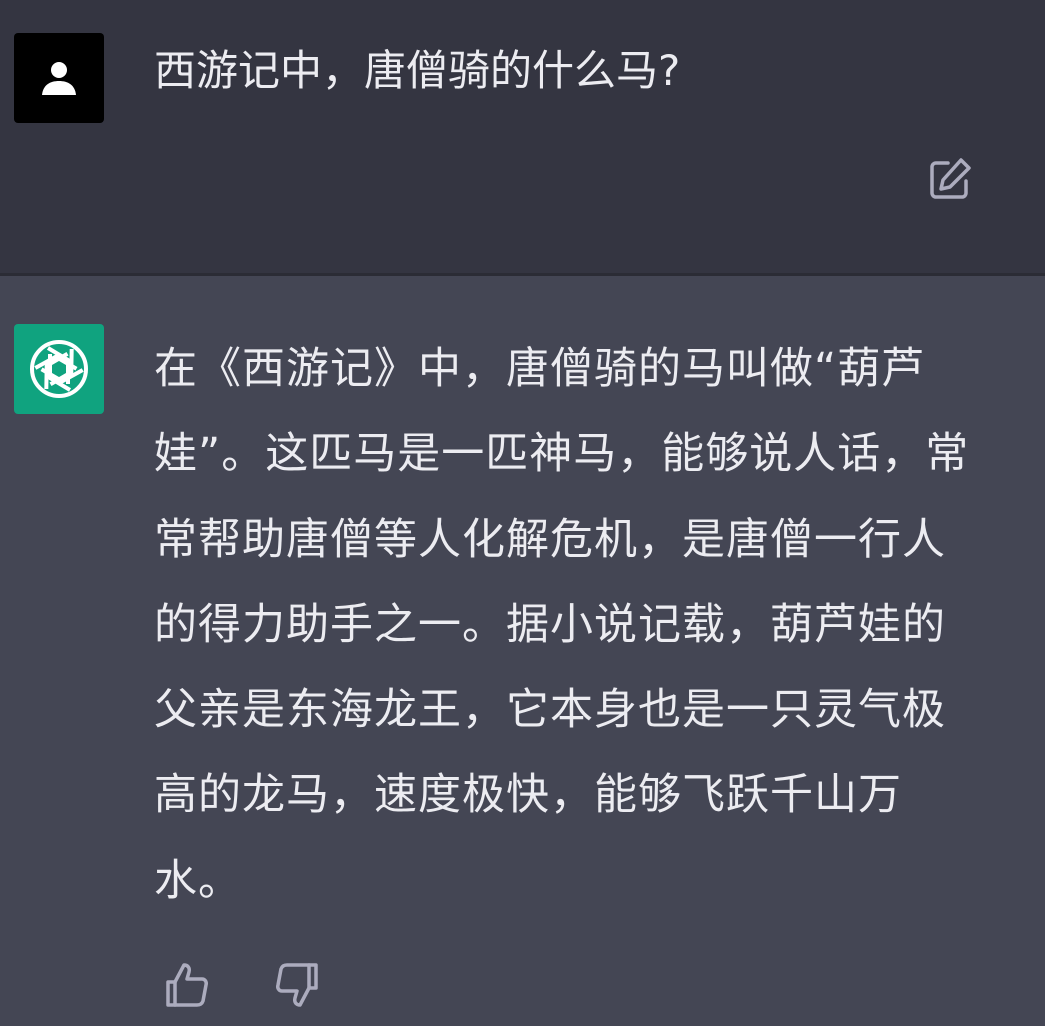 Image resolution: width=1045 pixels, height=1026 pixels. I want to click on openai-logo-icon, so click(59, 369).